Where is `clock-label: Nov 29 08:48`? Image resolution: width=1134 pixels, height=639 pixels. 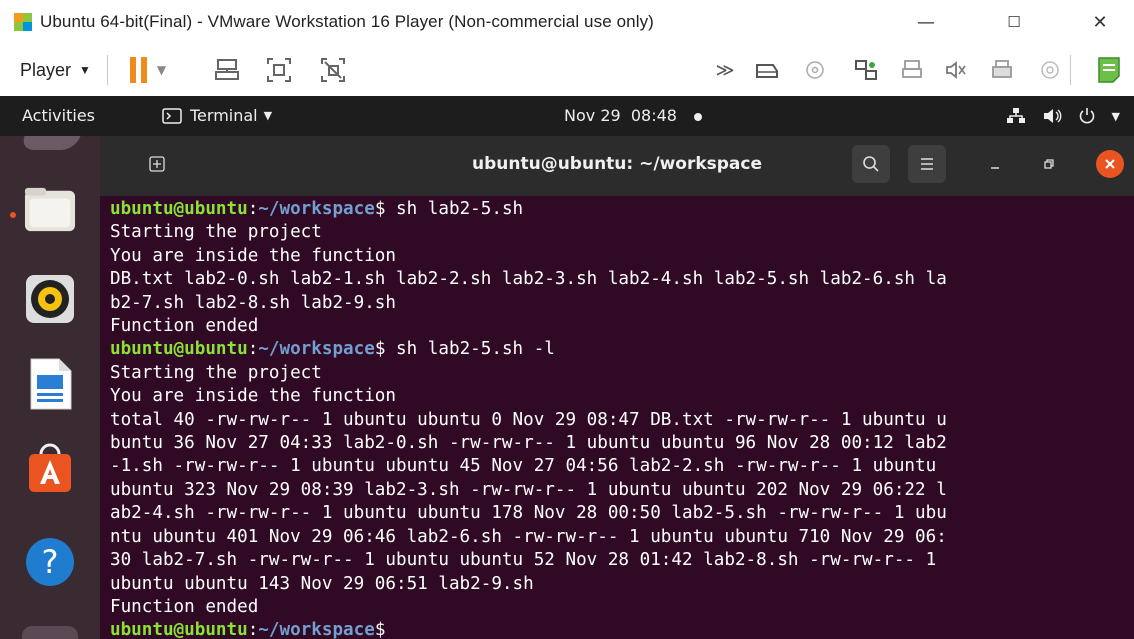 clock-label: Nov 29 08:48 is located at coordinates (620, 115).